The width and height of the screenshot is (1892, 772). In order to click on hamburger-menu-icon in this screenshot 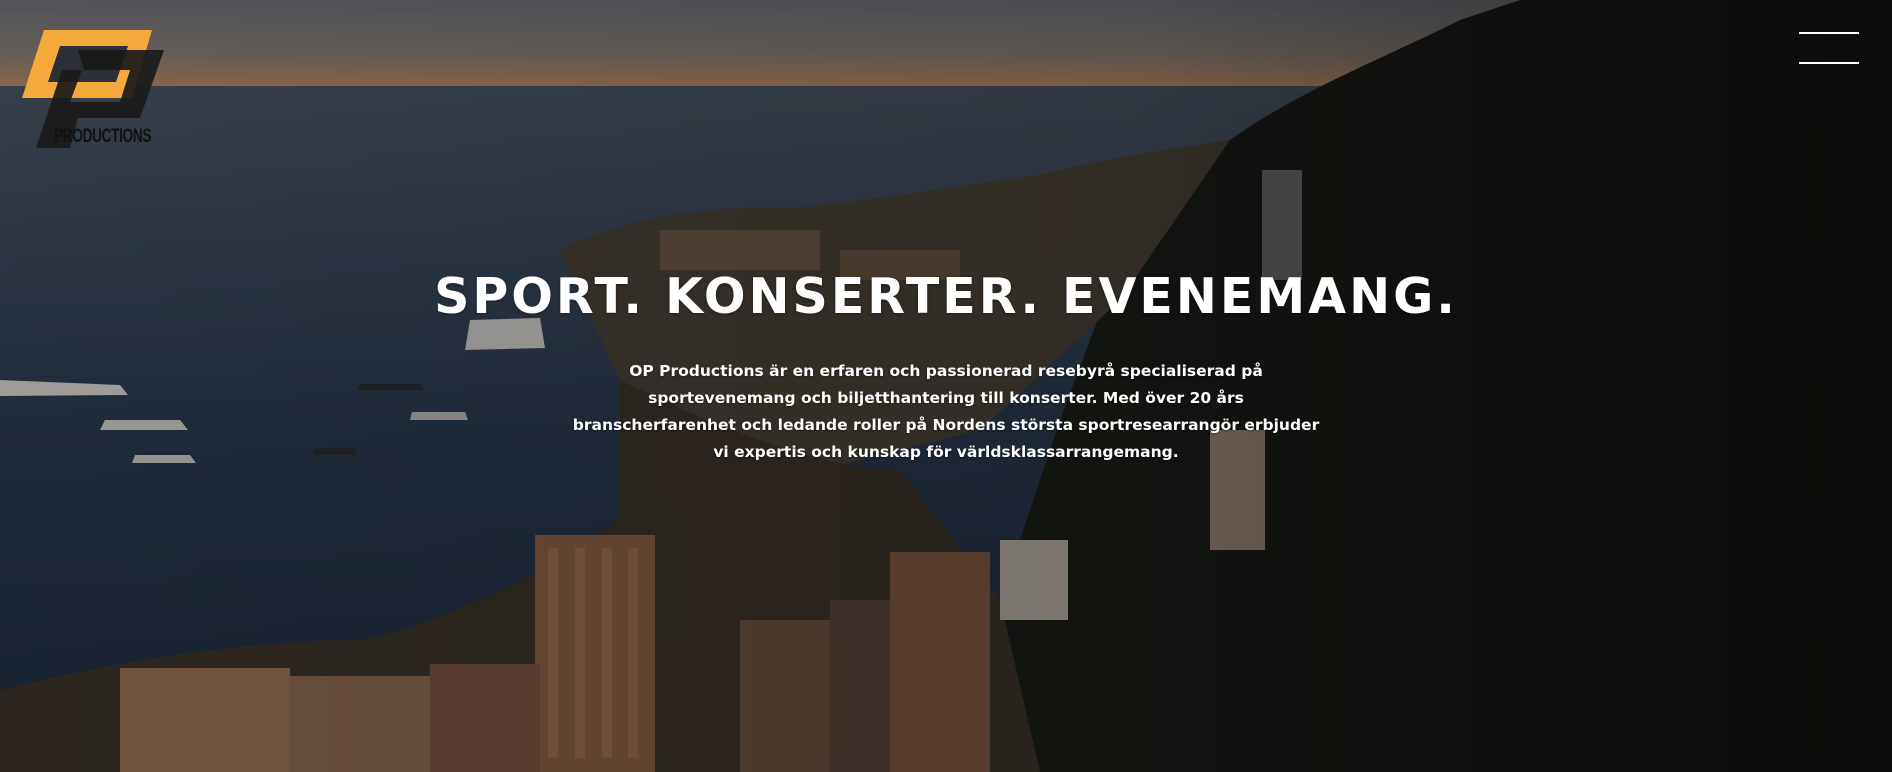, I will do `click(1829, 33)`.